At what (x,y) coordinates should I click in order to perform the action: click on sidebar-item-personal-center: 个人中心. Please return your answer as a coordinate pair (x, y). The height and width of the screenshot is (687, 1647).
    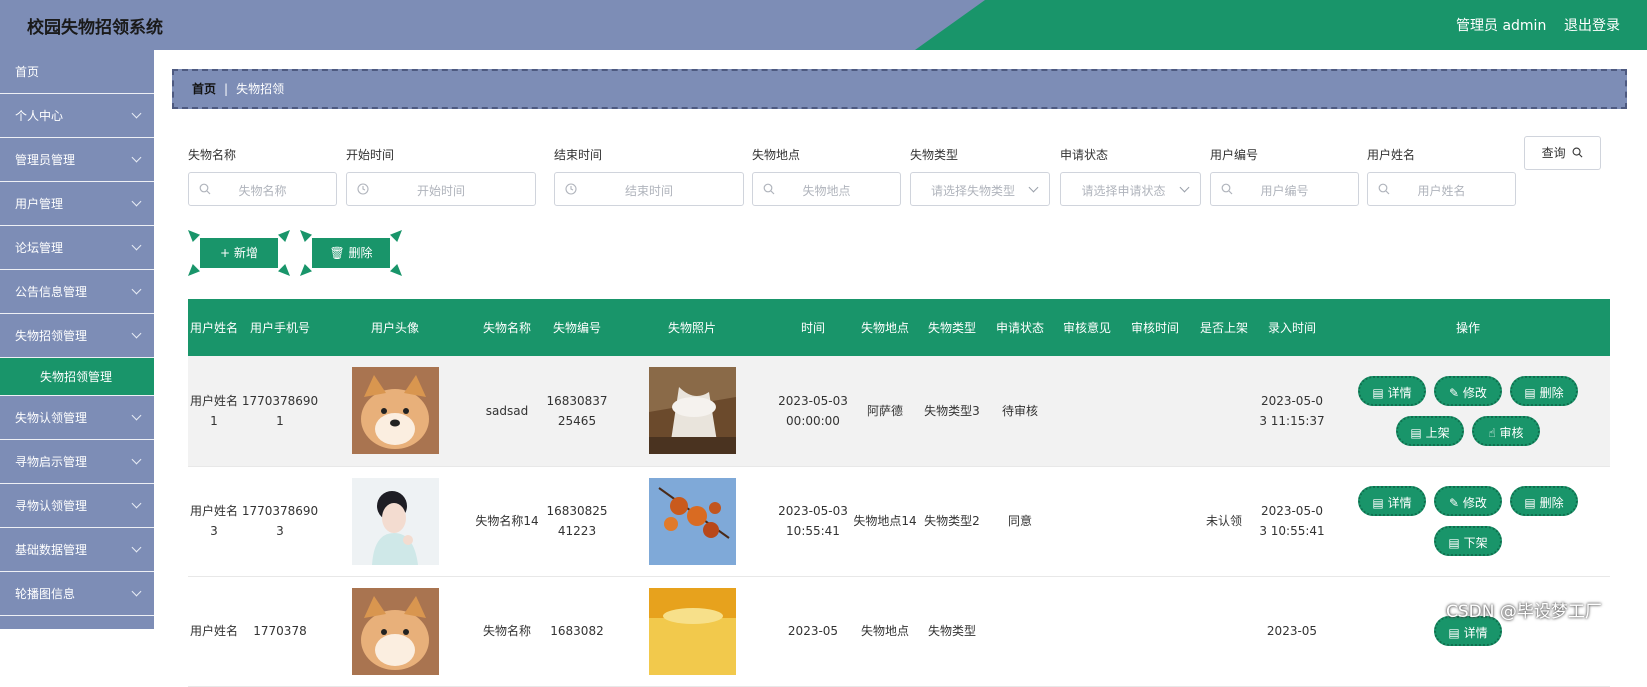
    Looking at the image, I should click on (77, 116).